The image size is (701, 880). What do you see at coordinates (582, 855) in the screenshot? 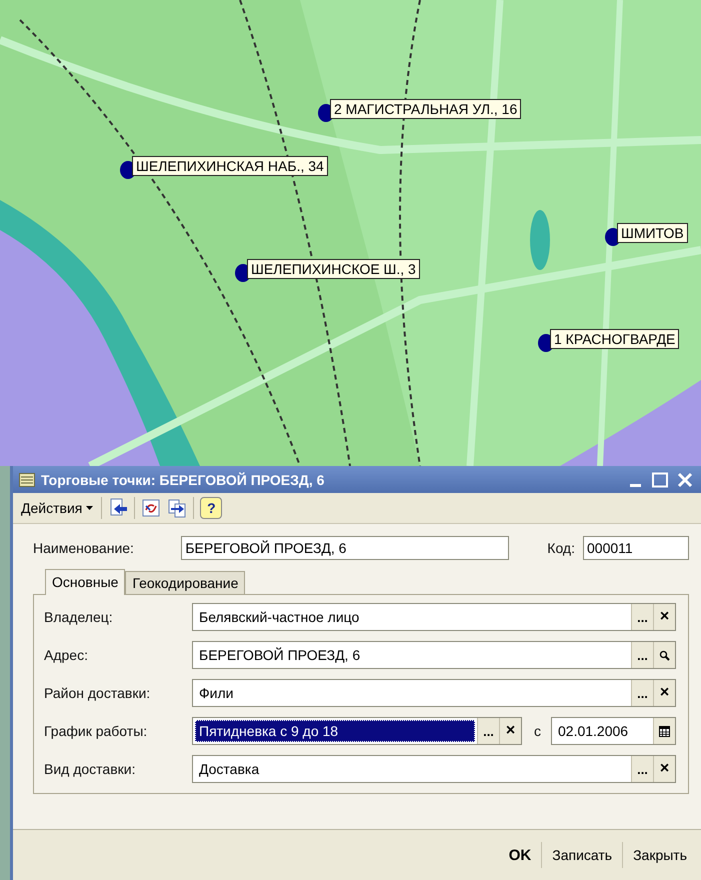
I see `dialog-button: Записать` at bounding box center [582, 855].